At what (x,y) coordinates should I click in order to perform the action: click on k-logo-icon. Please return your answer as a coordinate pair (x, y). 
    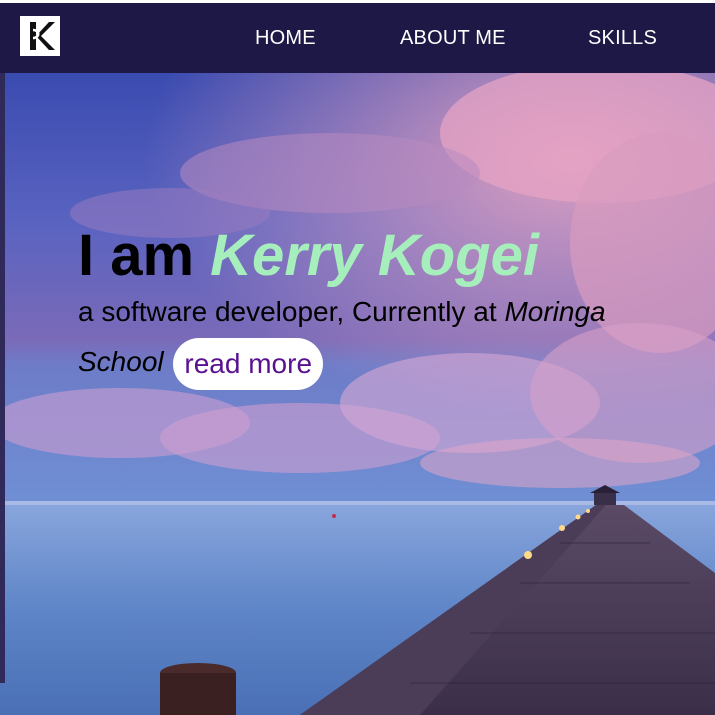
    Looking at the image, I should click on (40, 36).